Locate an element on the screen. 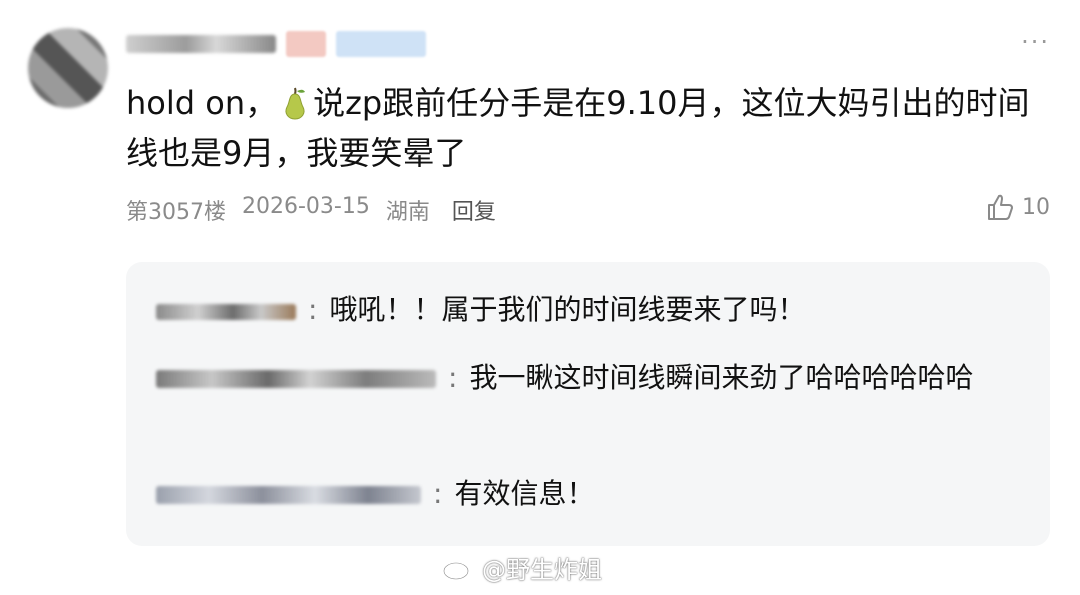 The height and width of the screenshot is (595, 1080). pear-emoji-icon is located at coordinates (295, 103).